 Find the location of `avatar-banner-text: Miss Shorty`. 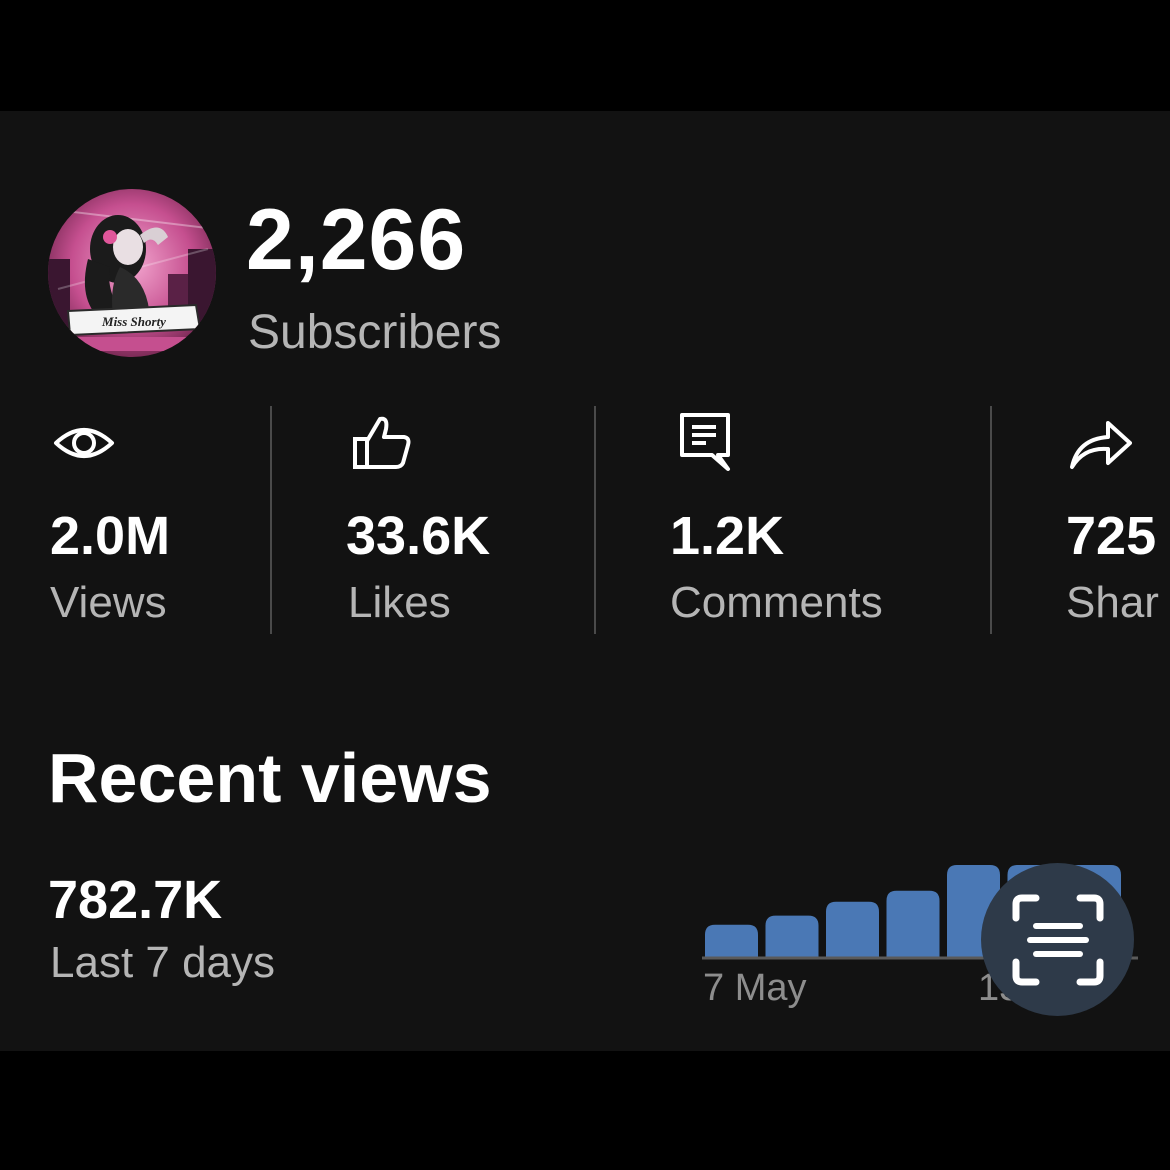

avatar-banner-text: Miss Shorty is located at coordinates (133, 321).